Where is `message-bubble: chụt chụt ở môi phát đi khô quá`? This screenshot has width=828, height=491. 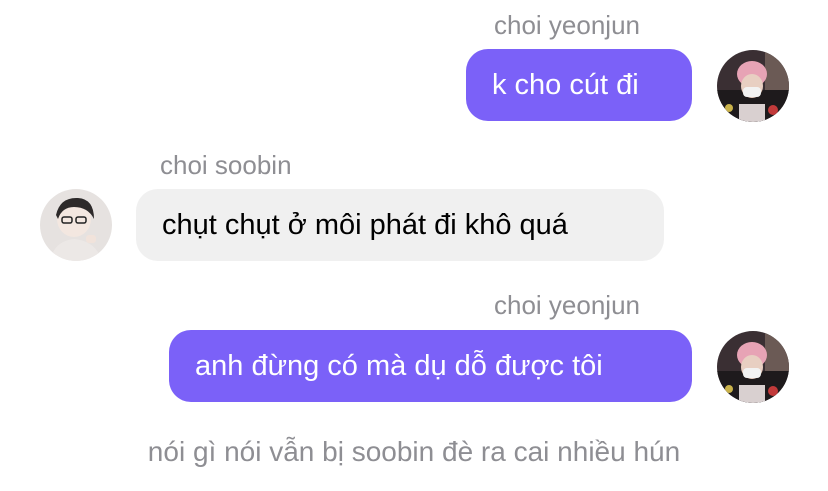 message-bubble: chụt chụt ở môi phát đi khô quá is located at coordinates (400, 225).